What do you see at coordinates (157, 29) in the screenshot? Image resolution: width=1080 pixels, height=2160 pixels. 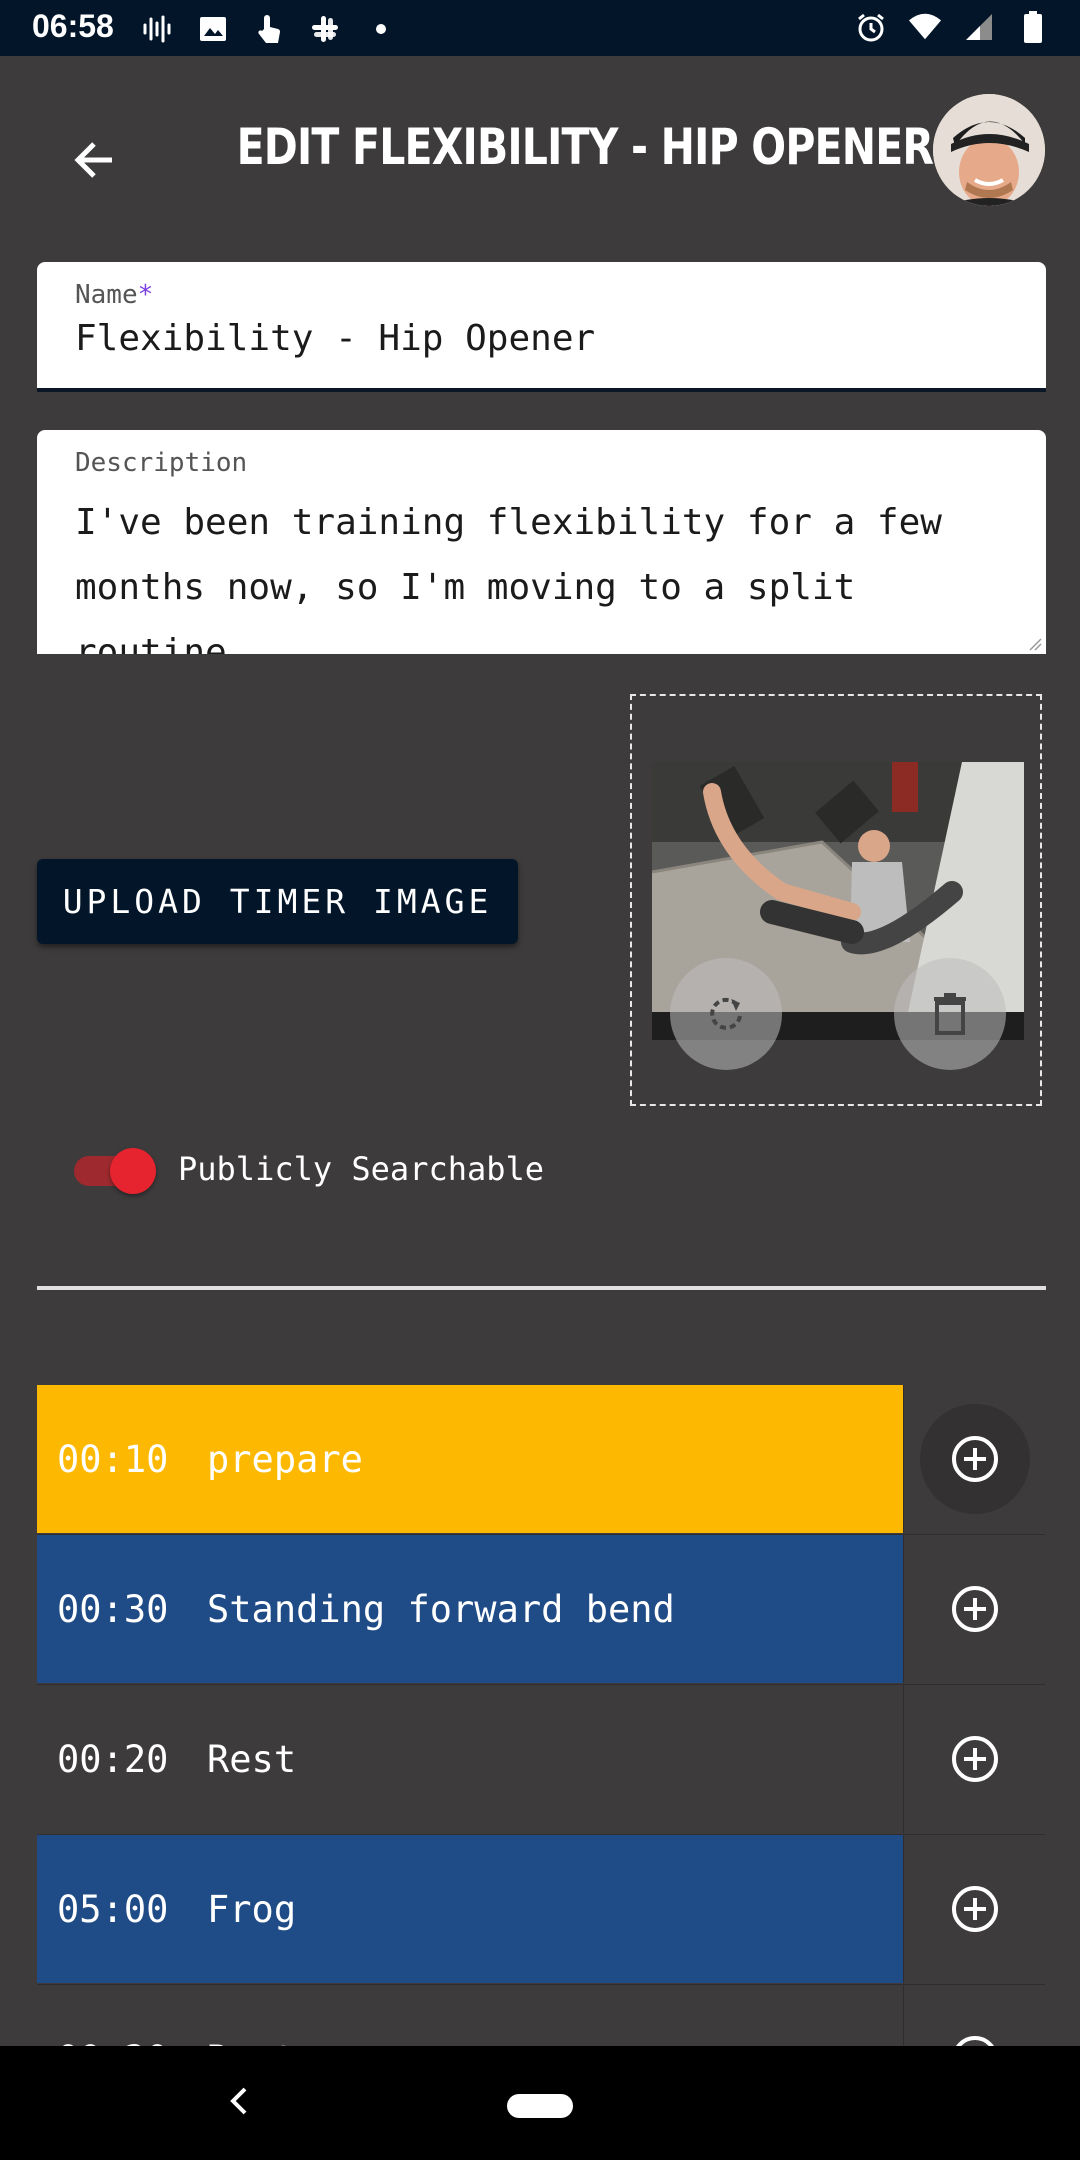 I see `audio-waveform-icon` at bounding box center [157, 29].